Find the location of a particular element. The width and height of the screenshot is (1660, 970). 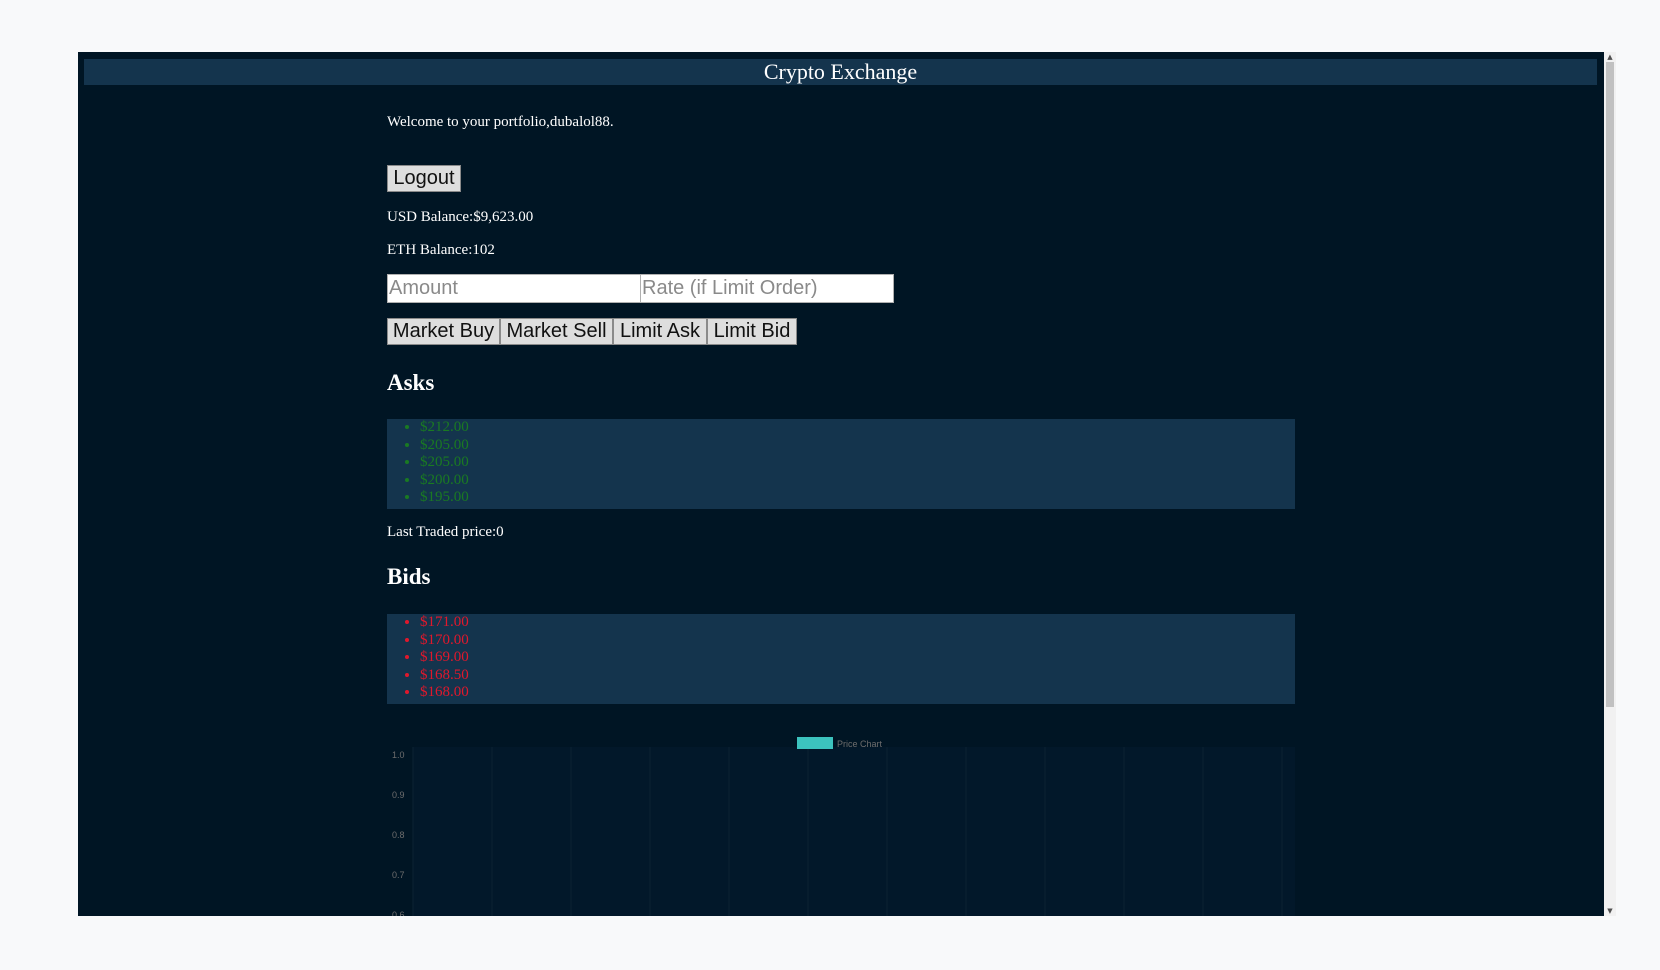

market-buy-button: Market Buy is located at coordinates (443, 331).